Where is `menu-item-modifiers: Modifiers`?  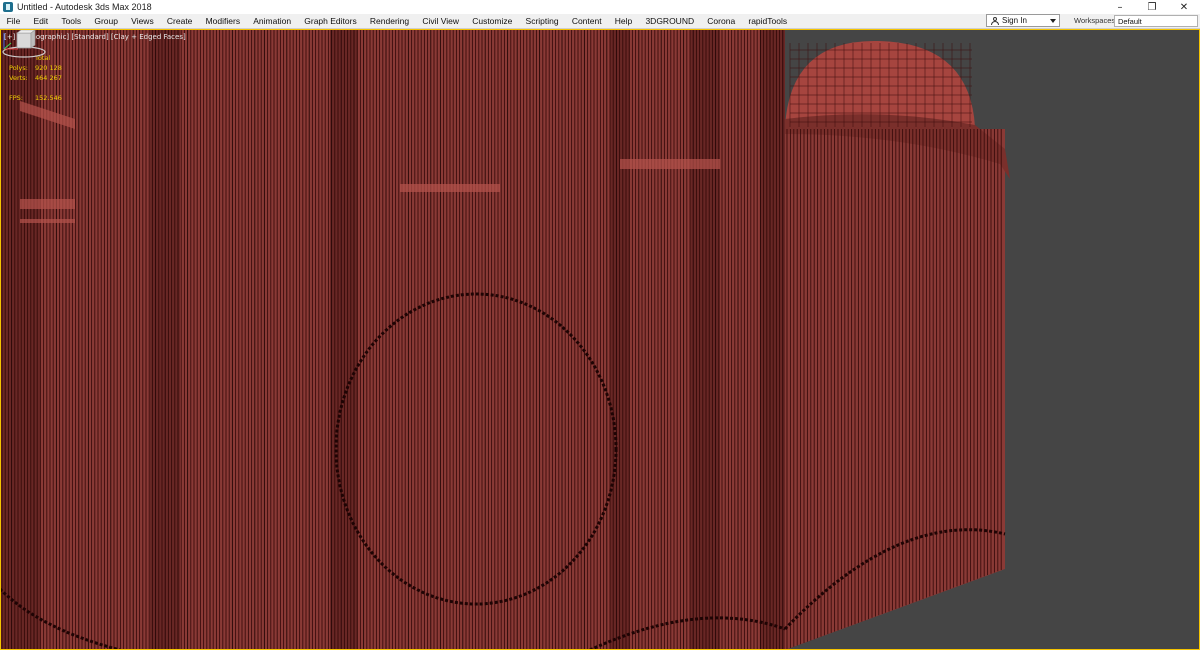
menu-item-modifiers: Modifiers is located at coordinates (223, 21).